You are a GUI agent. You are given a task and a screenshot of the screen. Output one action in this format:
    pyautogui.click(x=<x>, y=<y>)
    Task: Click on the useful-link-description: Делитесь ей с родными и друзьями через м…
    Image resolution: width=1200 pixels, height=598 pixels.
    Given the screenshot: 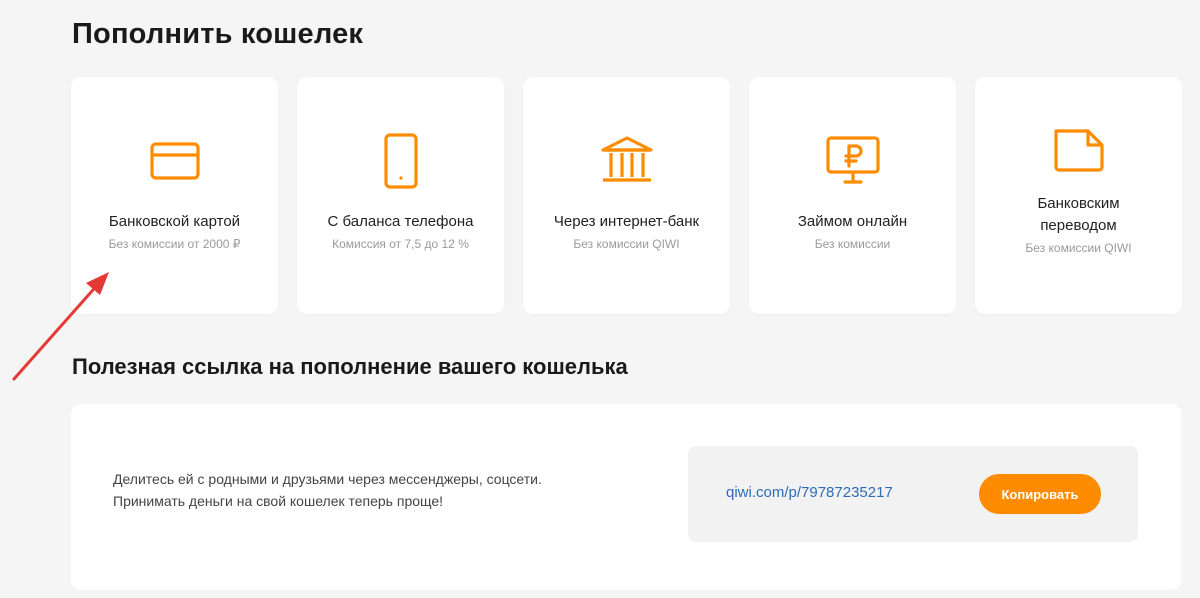 What is the action you would take?
    pyautogui.click(x=327, y=490)
    